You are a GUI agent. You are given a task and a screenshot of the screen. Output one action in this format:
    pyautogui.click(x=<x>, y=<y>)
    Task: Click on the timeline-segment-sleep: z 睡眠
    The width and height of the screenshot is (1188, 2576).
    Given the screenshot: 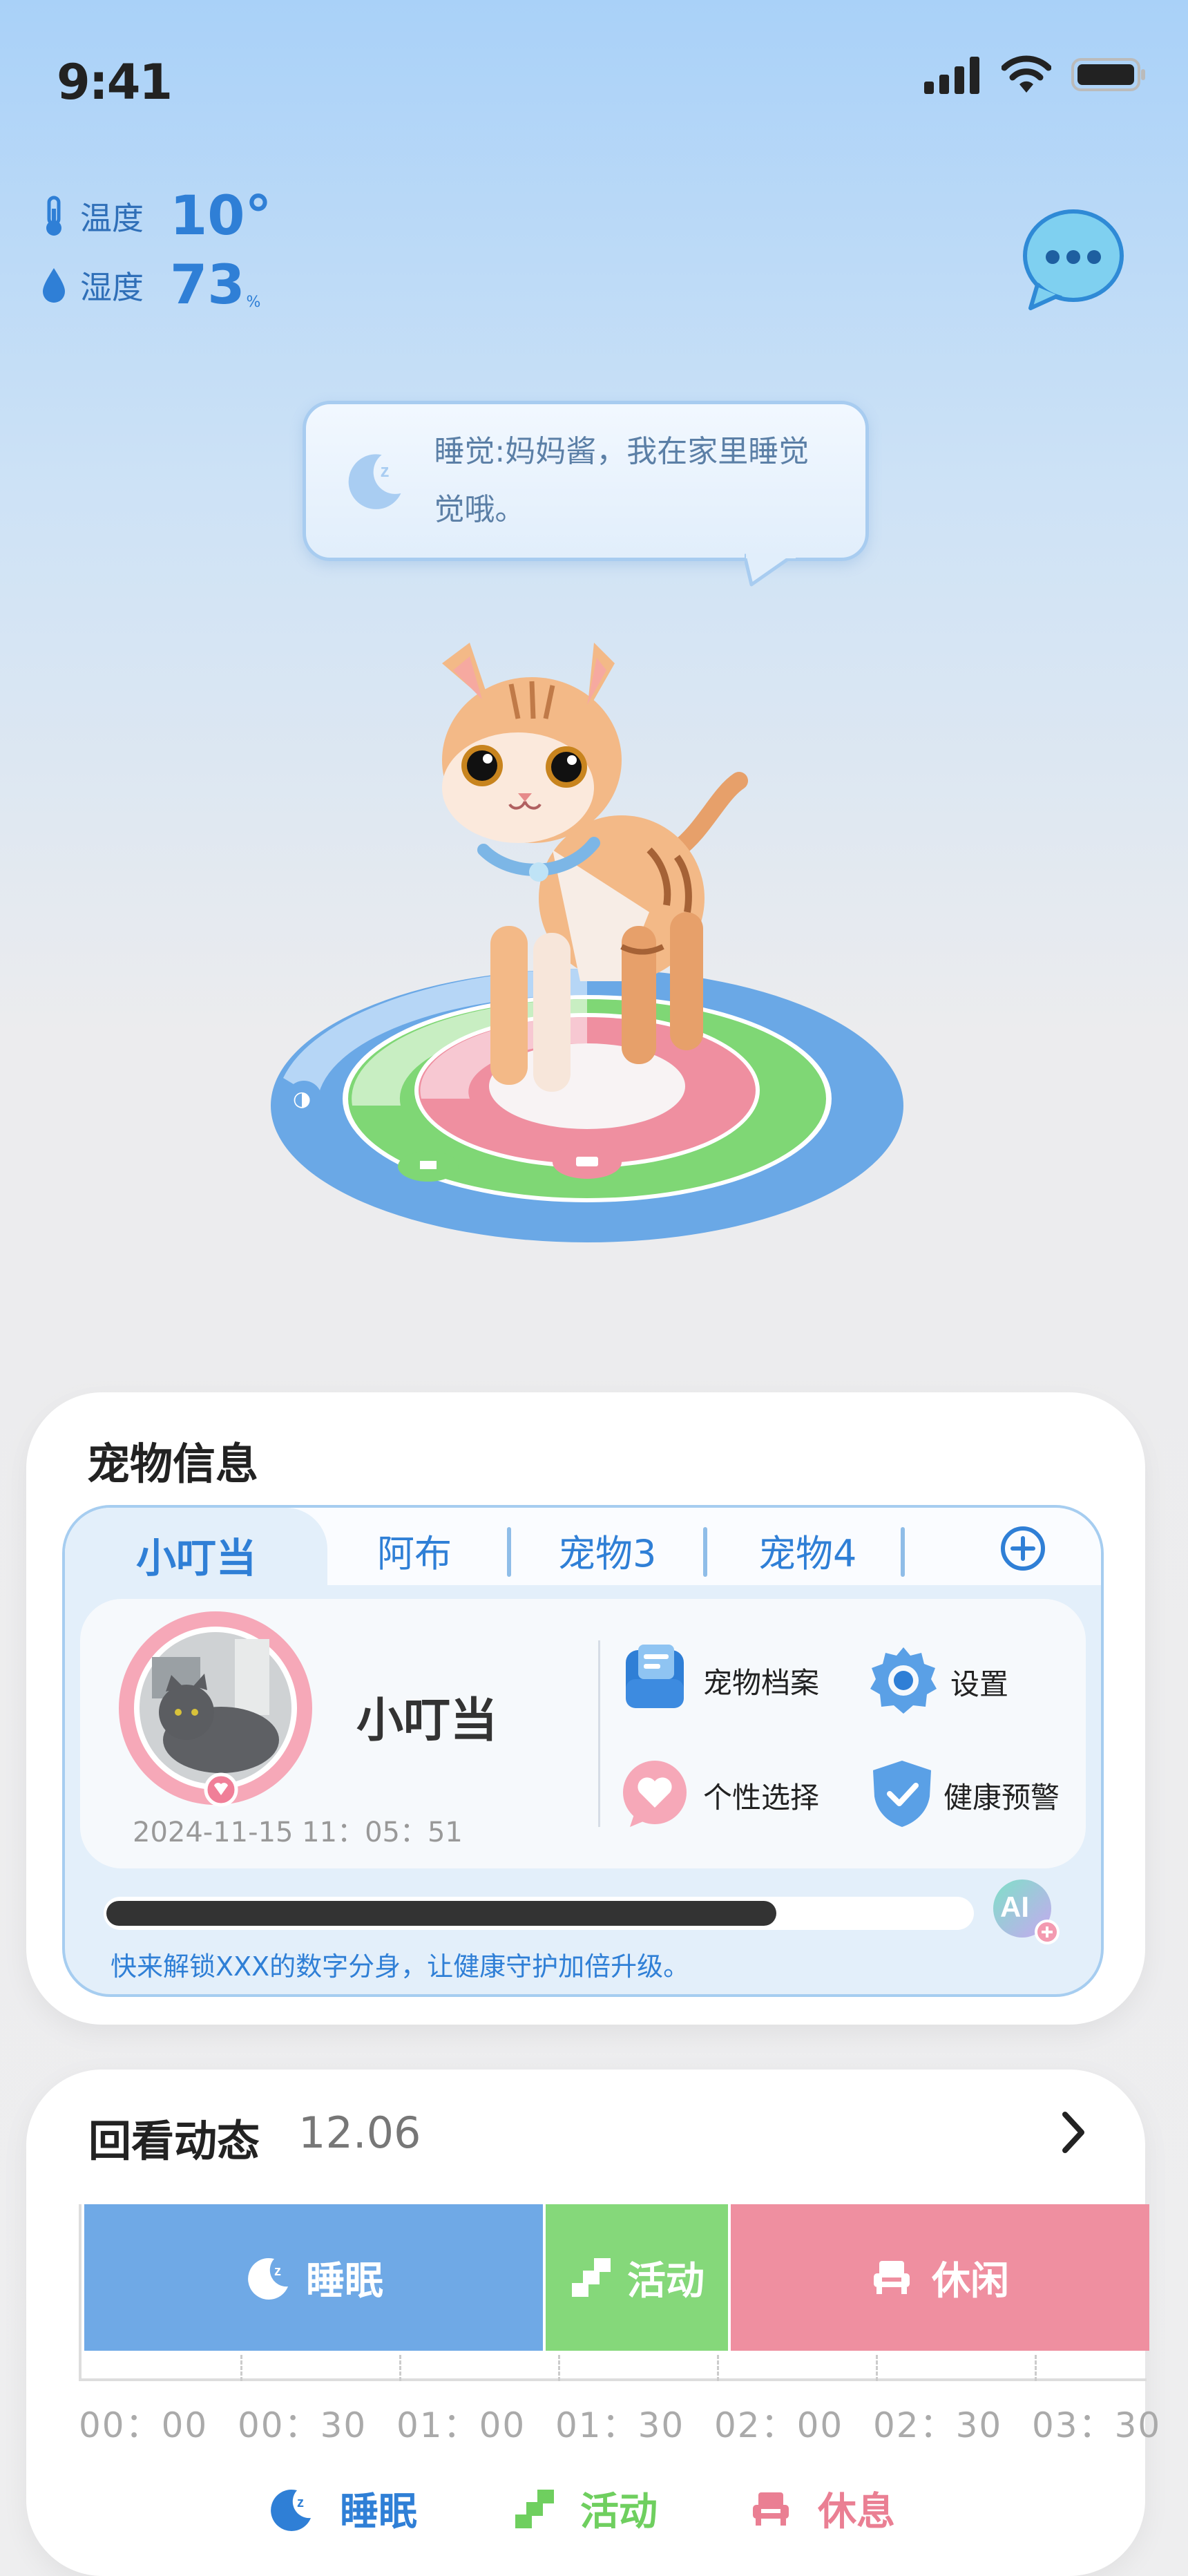 What is the action you would take?
    pyautogui.click(x=313, y=2277)
    